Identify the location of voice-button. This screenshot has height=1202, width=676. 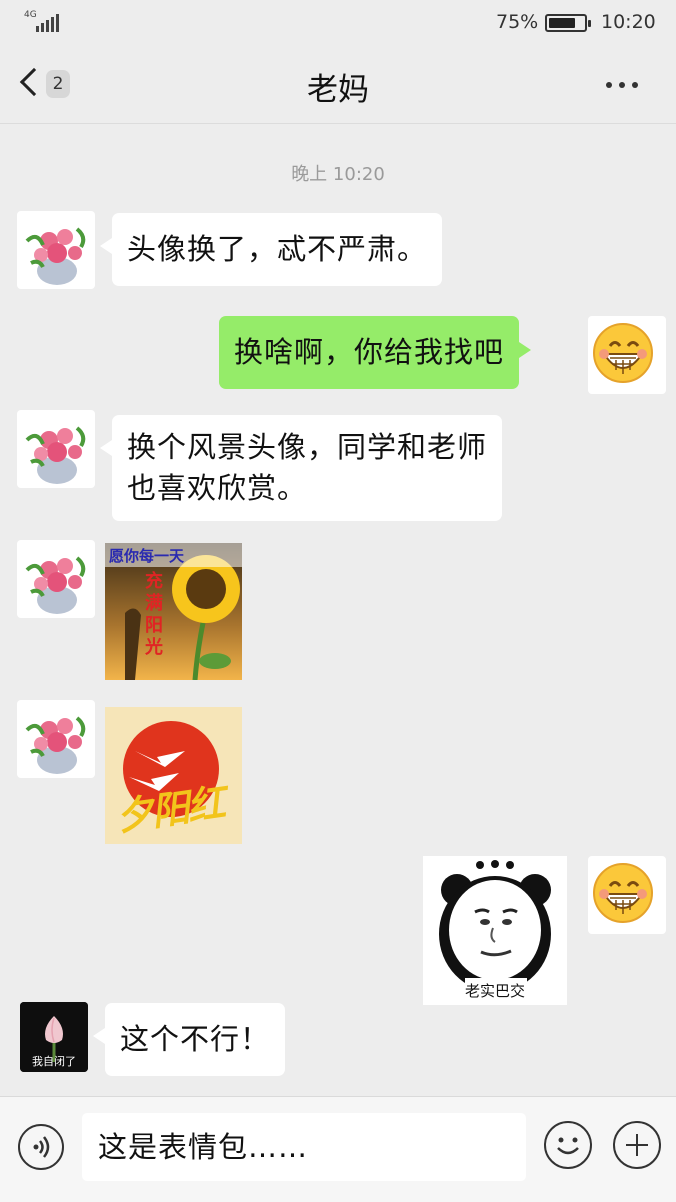
(41, 1147).